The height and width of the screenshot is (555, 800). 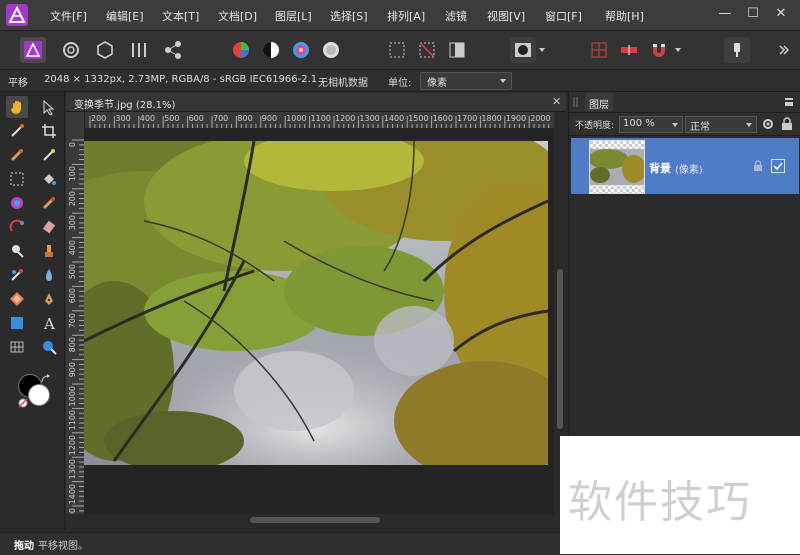 I want to click on horizontal-scrollbar, so click(x=319, y=520).